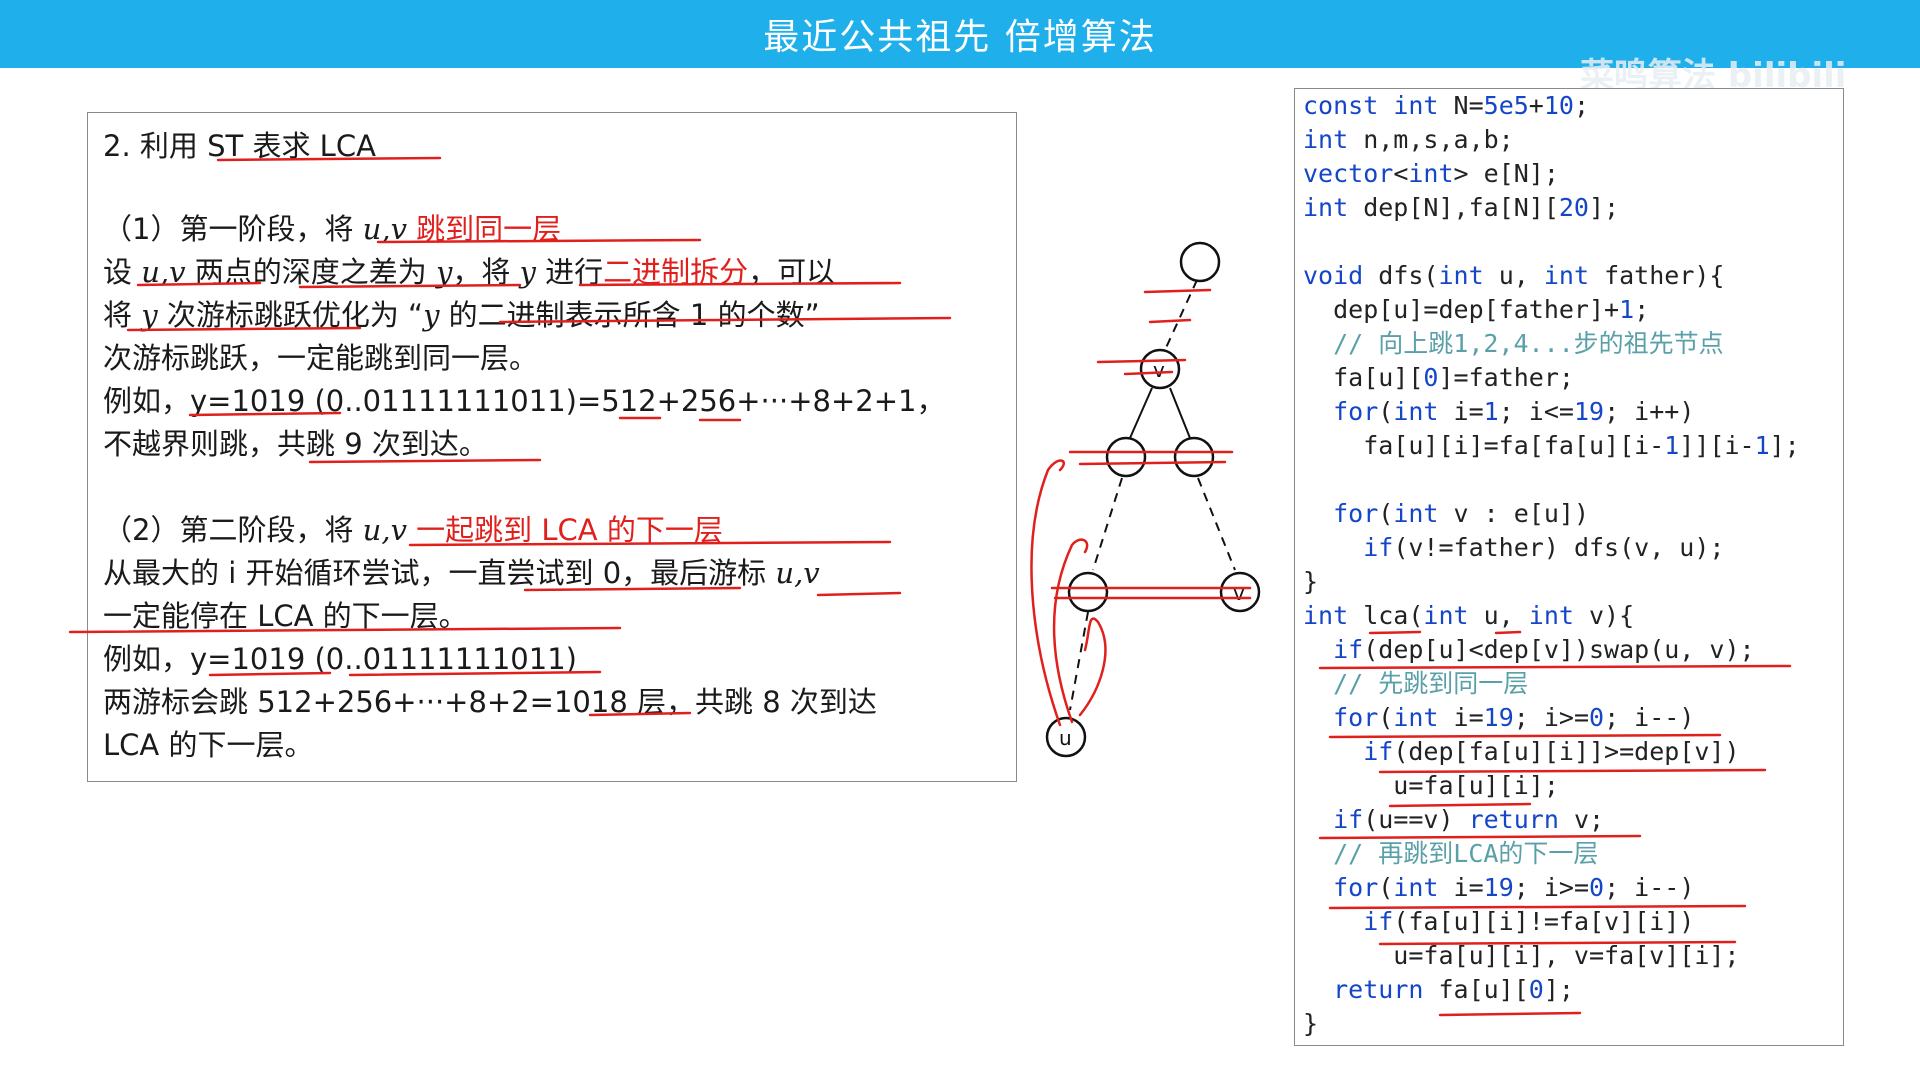  Describe the element at coordinates (1088, 592) in the screenshot. I see `tree-node-left-lower` at that location.